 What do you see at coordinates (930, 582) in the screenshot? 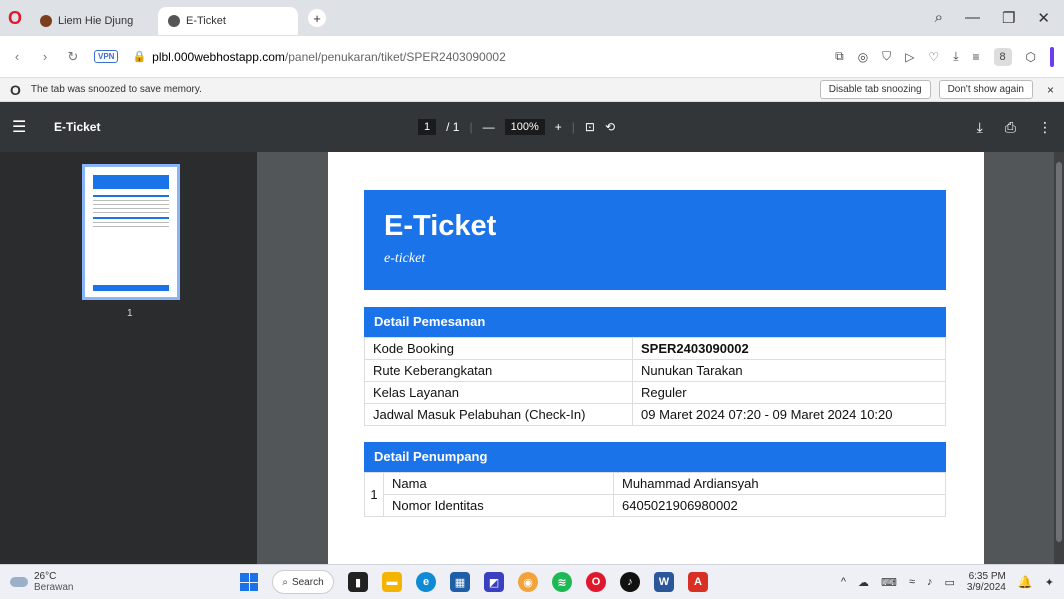
I see `volume-icon: ♪` at bounding box center [930, 582].